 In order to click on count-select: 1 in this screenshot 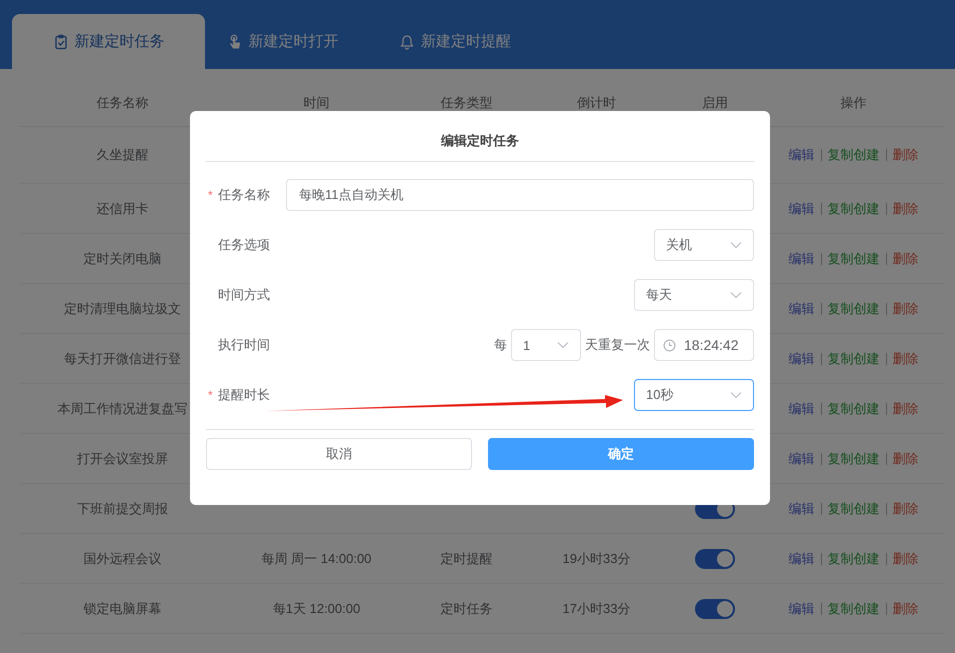, I will do `click(546, 345)`.